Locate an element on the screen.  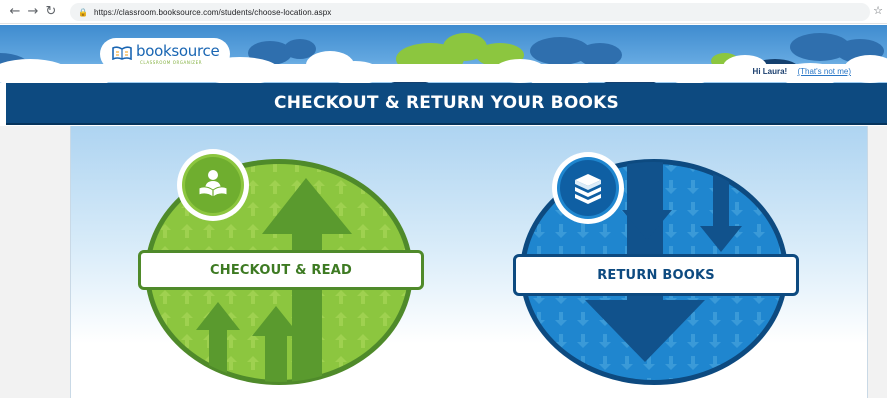
return-books-label: RETURN BOOKS is located at coordinates (656, 275).